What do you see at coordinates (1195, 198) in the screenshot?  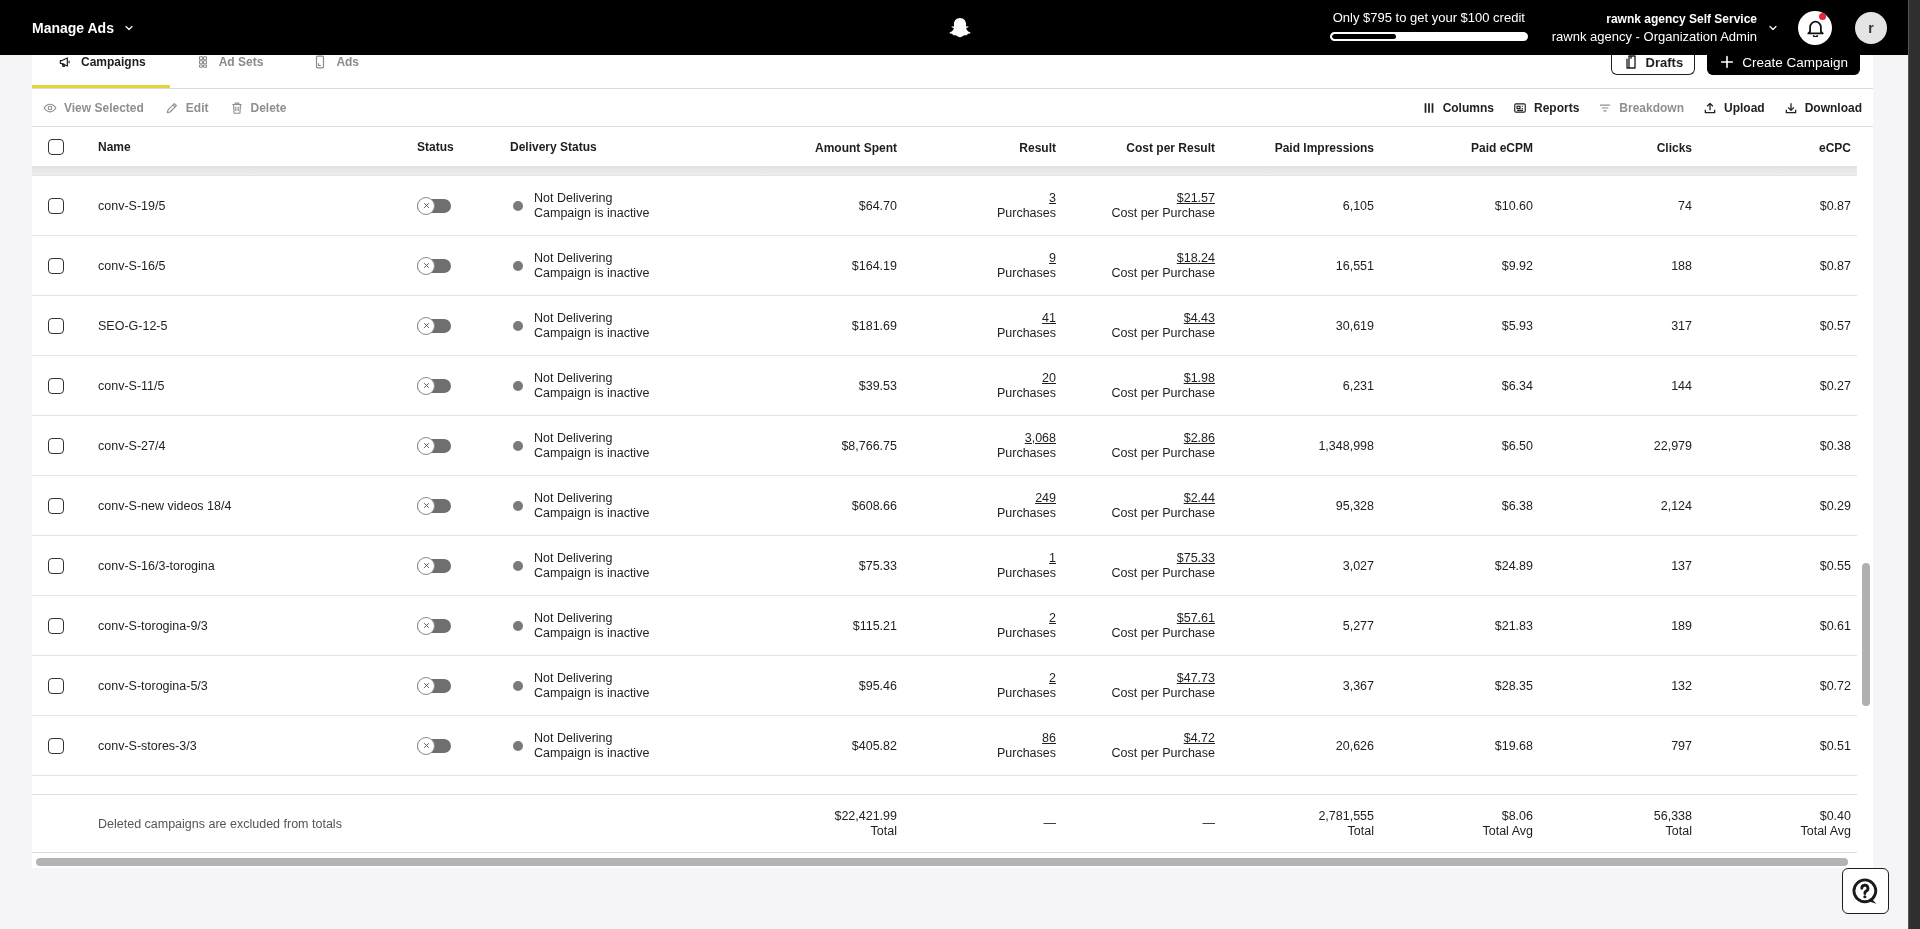 I see `cost-link: $21.57` at bounding box center [1195, 198].